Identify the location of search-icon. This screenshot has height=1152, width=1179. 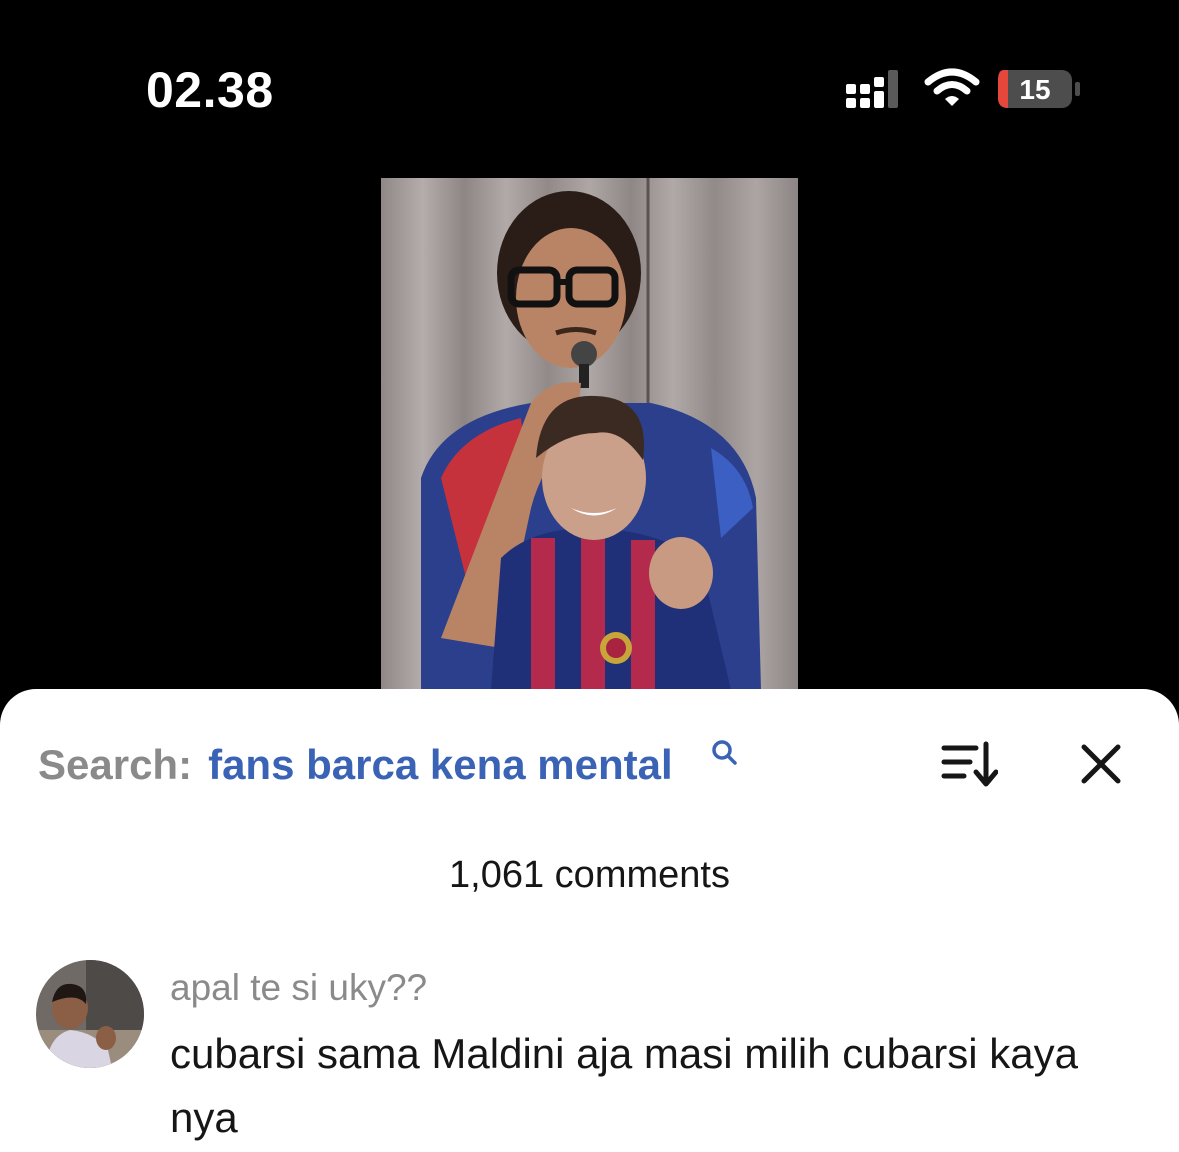
(724, 752).